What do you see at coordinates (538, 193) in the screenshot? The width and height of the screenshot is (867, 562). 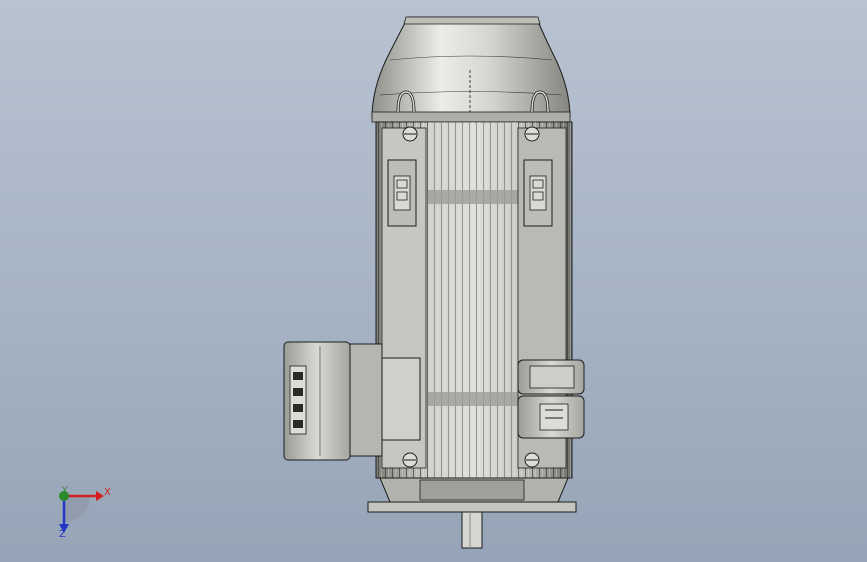 I see `nameplate-right` at bounding box center [538, 193].